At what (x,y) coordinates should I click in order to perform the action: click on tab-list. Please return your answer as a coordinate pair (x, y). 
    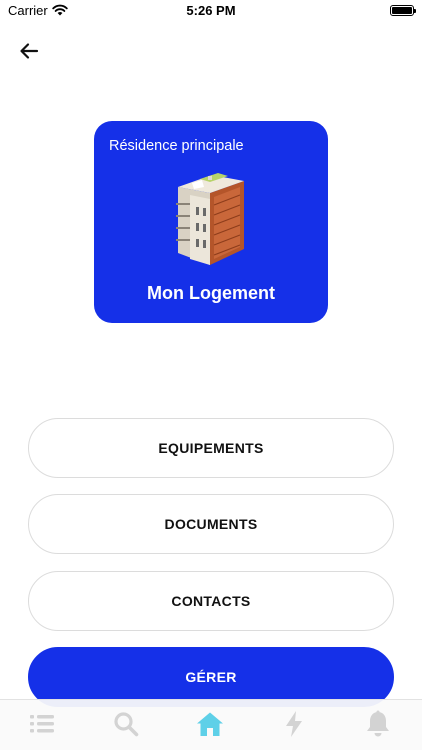
    Looking at the image, I should click on (42, 724).